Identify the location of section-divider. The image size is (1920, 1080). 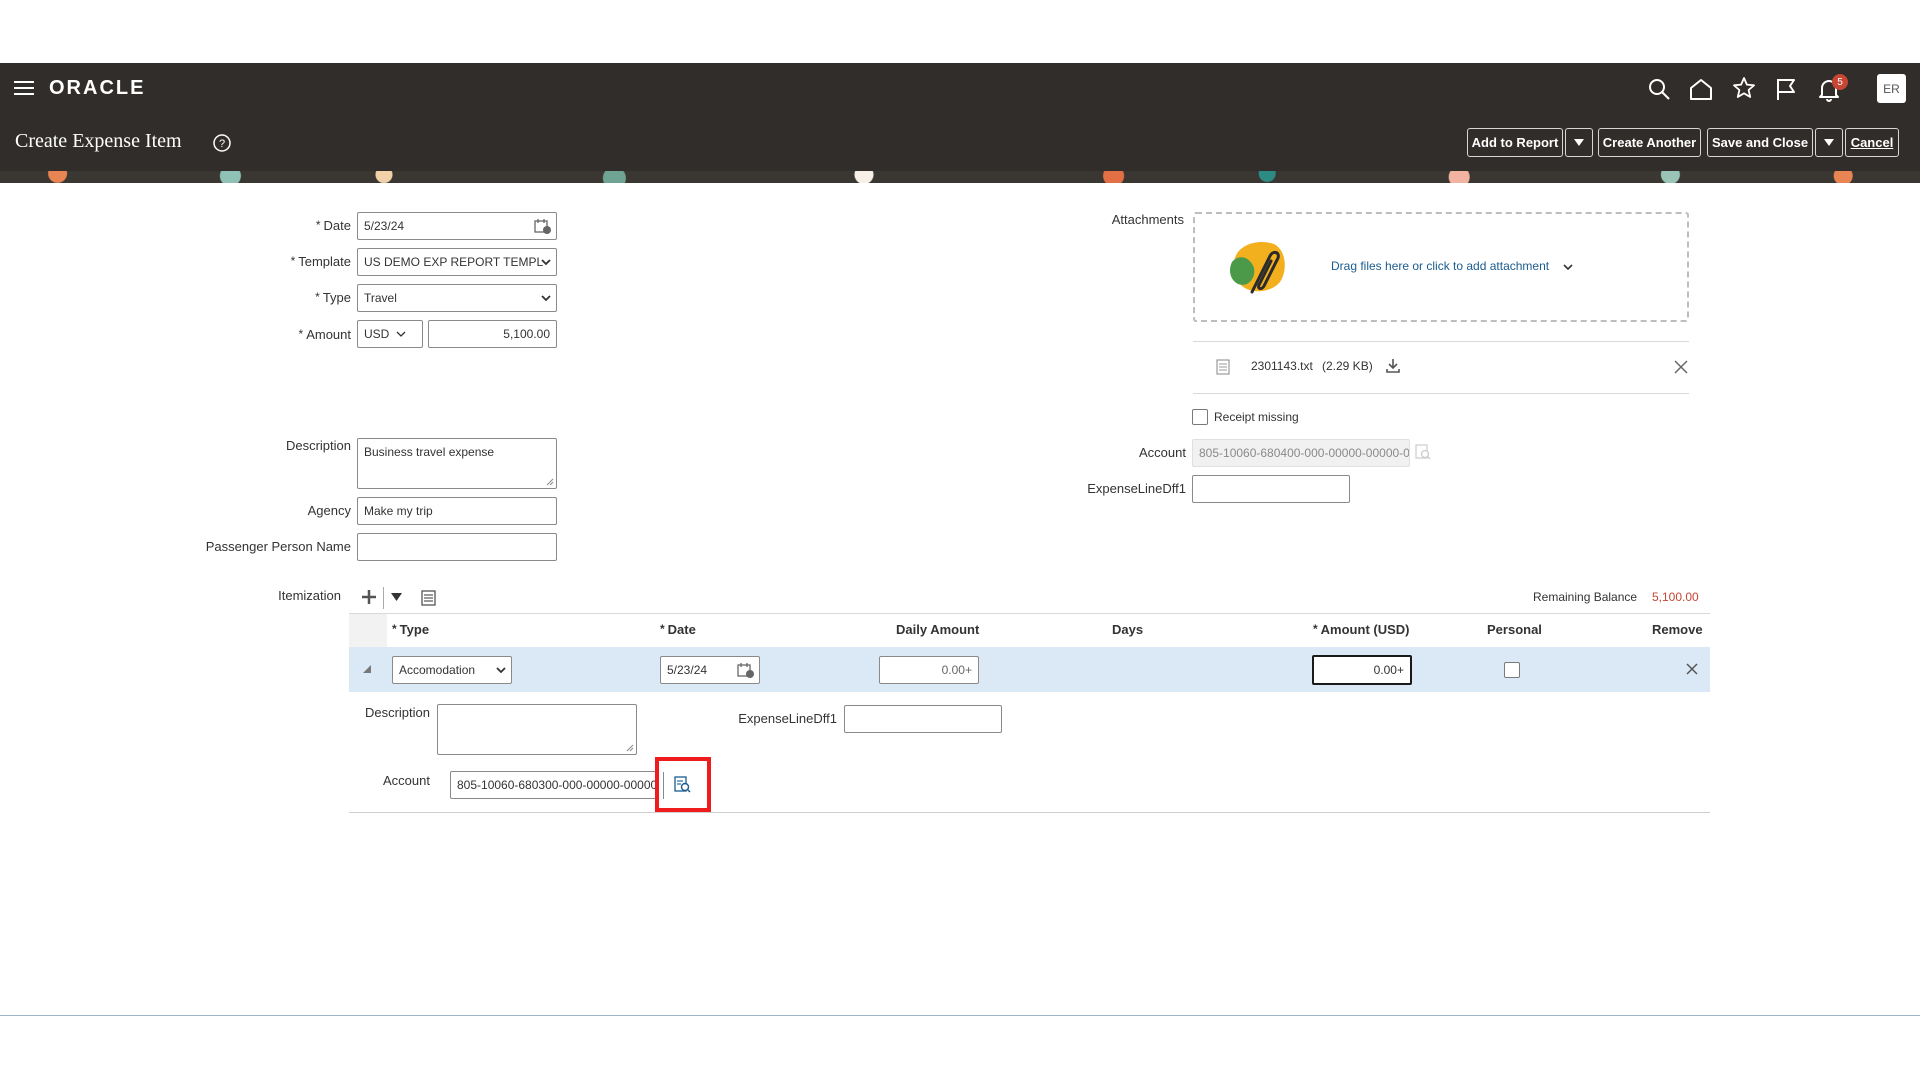
(1029, 812).